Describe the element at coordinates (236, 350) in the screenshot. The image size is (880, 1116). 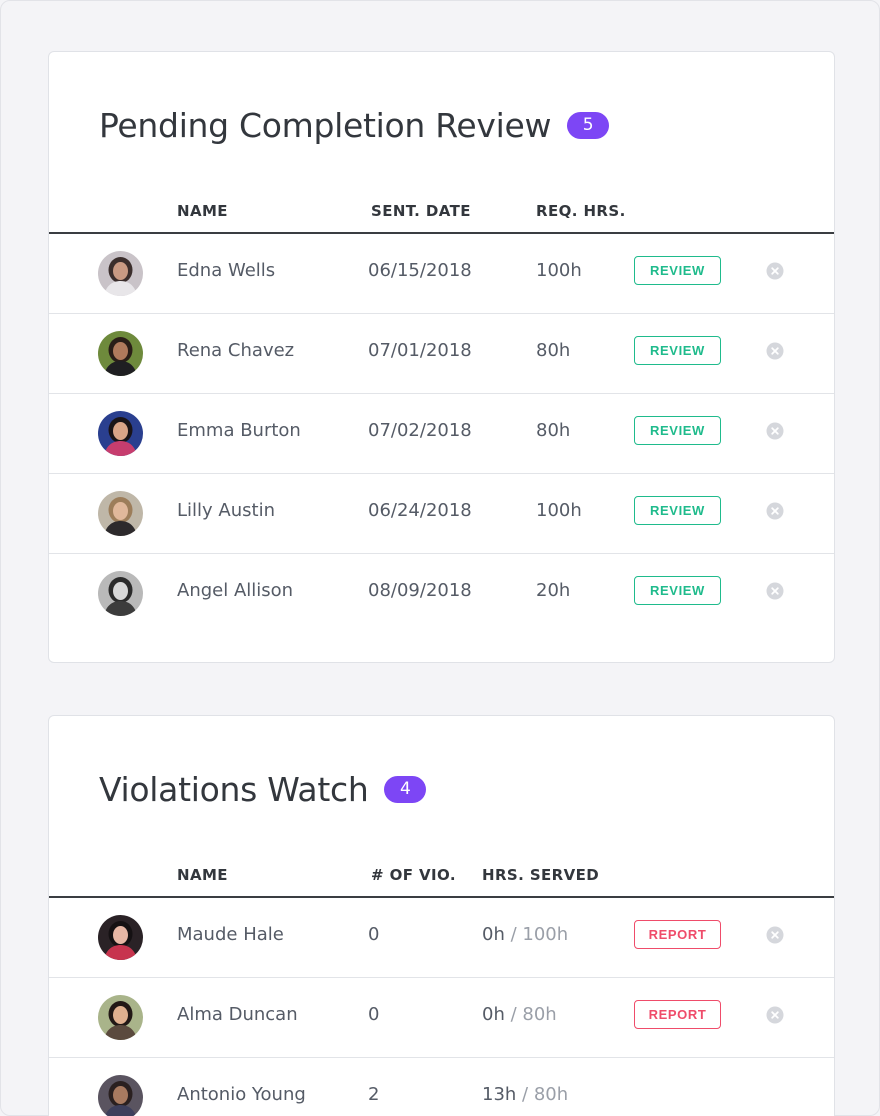
I see `name-cell: Rena Chavez` at that location.